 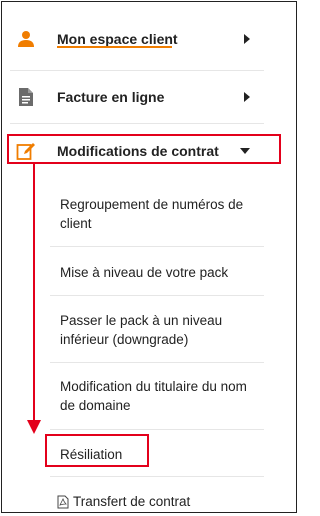 I want to click on annotation-arrow-line, so click(x=34, y=293).